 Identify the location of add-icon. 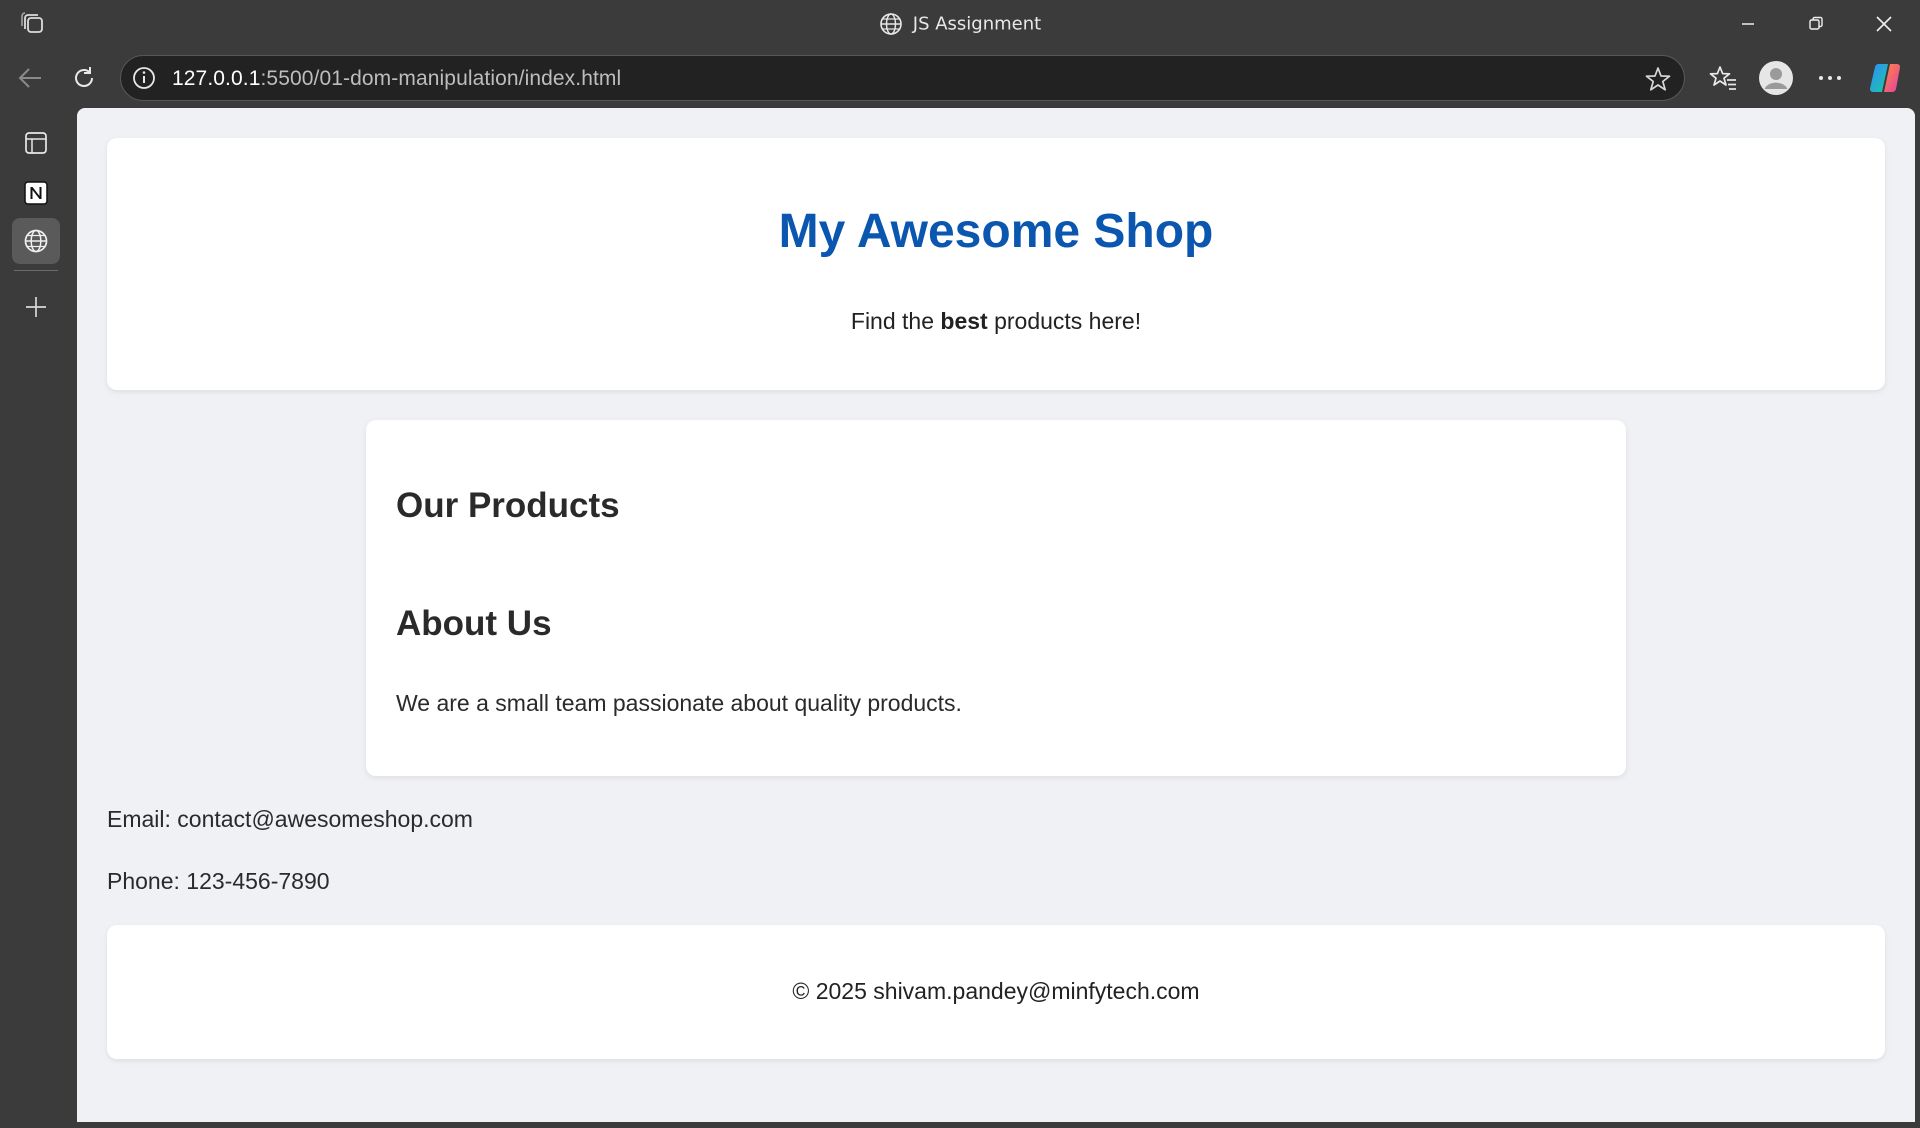
(36, 307).